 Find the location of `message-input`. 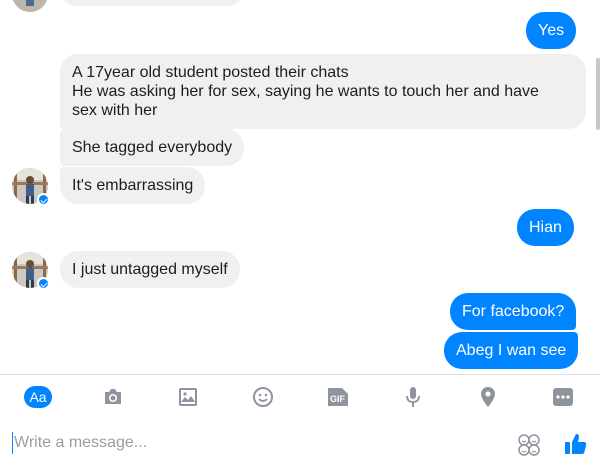

message-input is located at coordinates (252, 443).